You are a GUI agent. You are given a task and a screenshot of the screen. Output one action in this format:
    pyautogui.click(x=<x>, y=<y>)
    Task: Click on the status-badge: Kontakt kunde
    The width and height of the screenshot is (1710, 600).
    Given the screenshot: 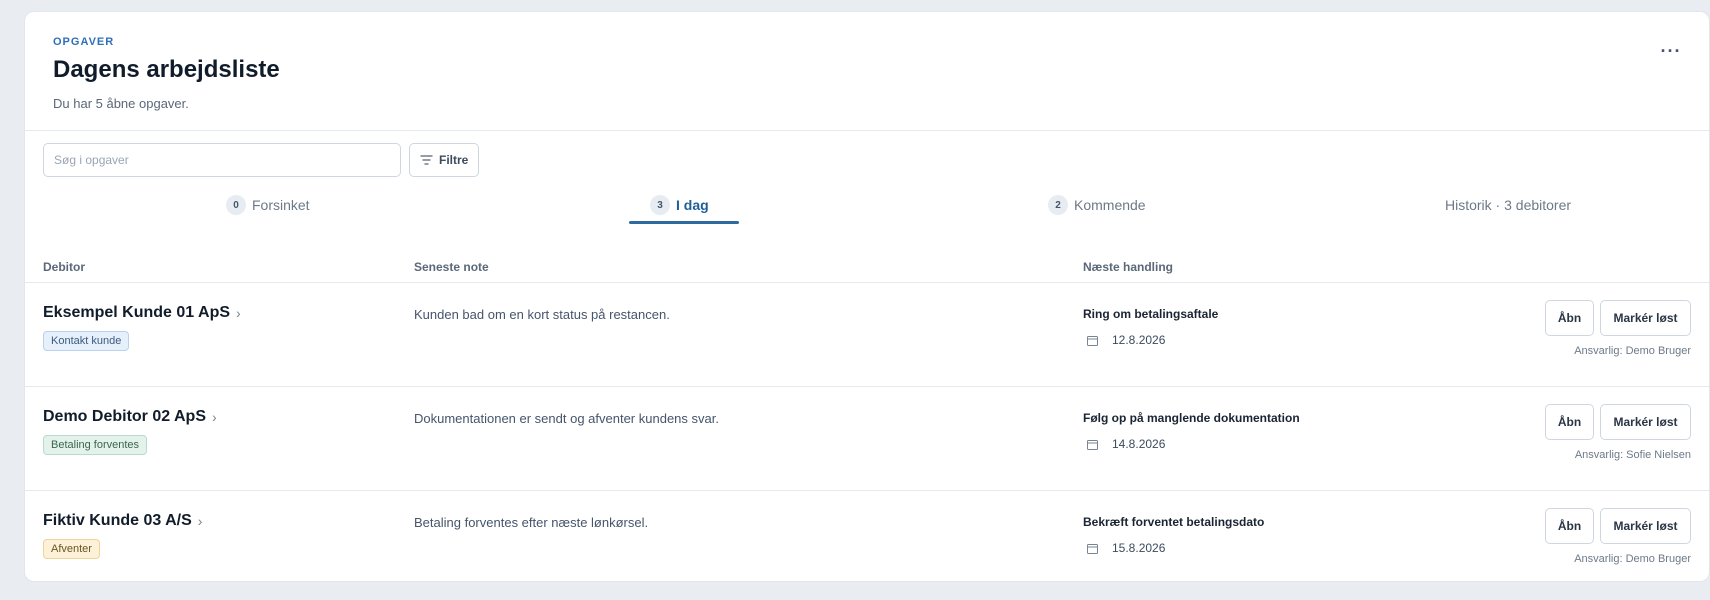 What is the action you would take?
    pyautogui.click(x=86, y=341)
    